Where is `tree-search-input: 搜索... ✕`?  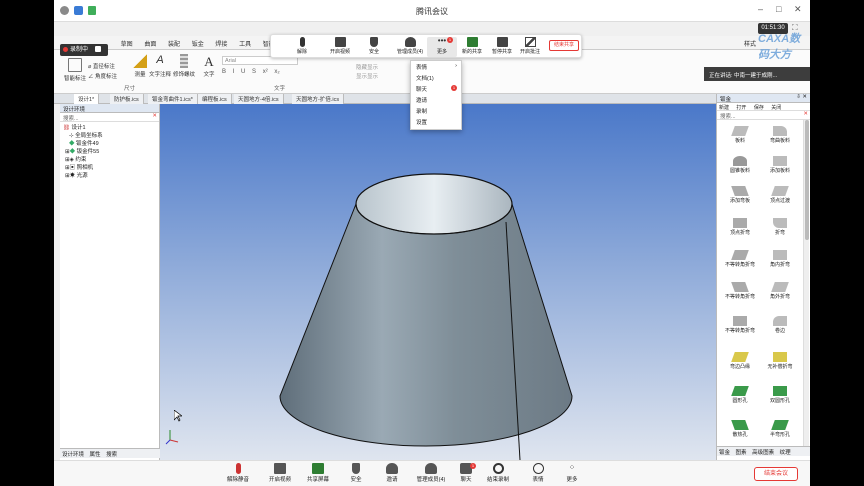
tree-search-input: 搜索... ✕ is located at coordinates (109, 117).